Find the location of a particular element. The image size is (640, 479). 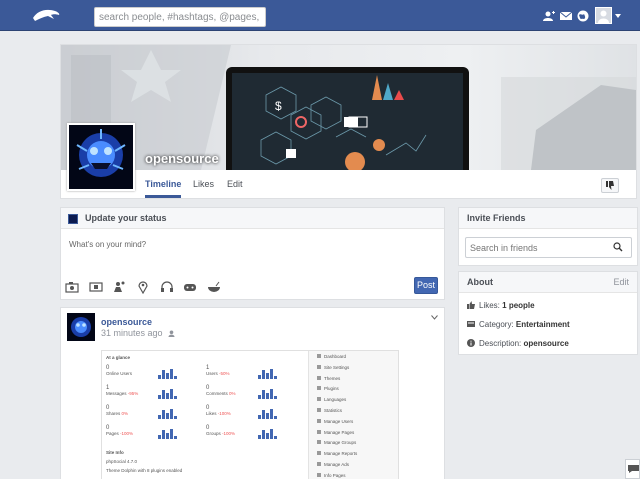

menu-item-label: Site Settings is located at coordinates (337, 367).